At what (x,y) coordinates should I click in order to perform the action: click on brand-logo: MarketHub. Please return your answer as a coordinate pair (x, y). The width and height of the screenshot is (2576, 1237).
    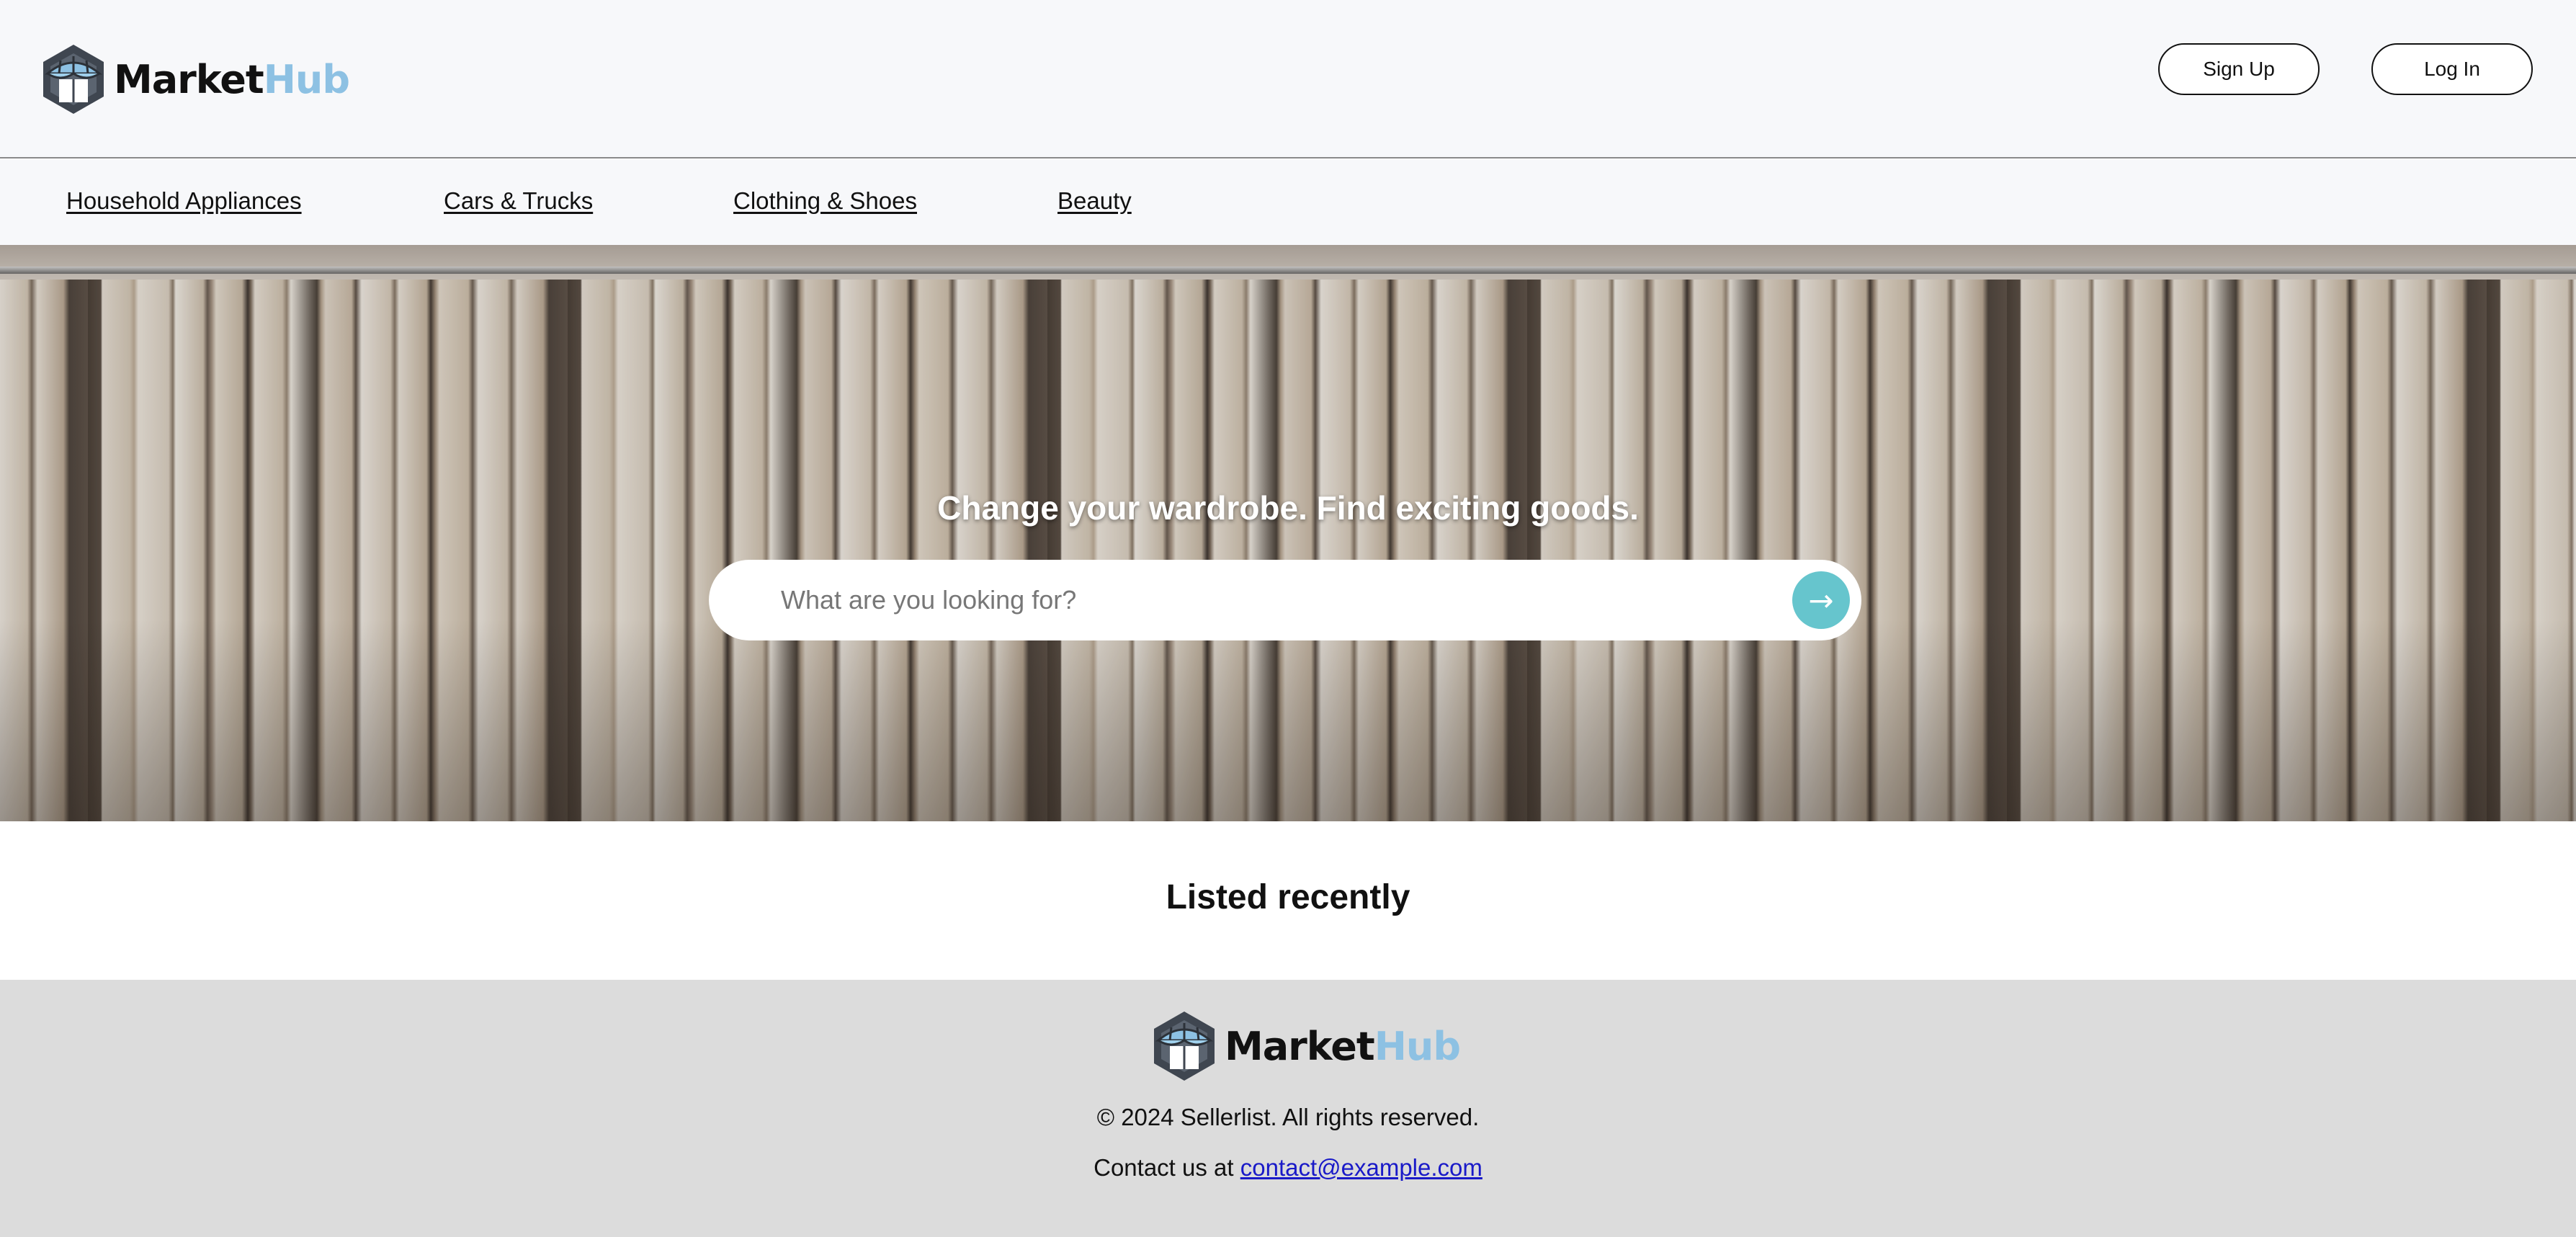
    Looking at the image, I should click on (194, 79).